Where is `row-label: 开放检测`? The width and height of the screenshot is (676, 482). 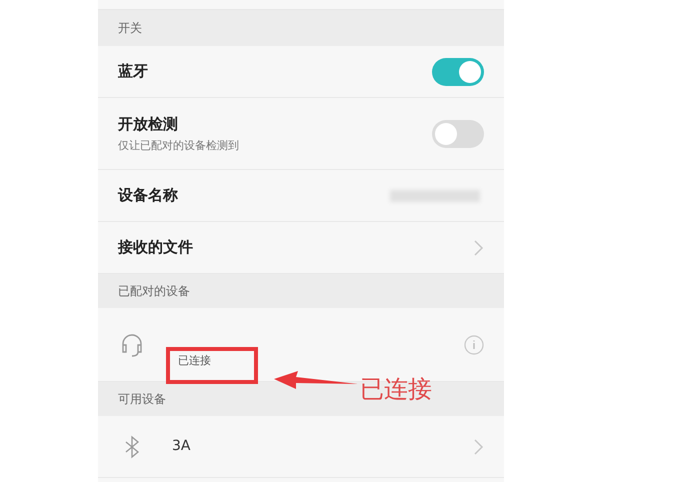
row-label: 开放检测 is located at coordinates (148, 124).